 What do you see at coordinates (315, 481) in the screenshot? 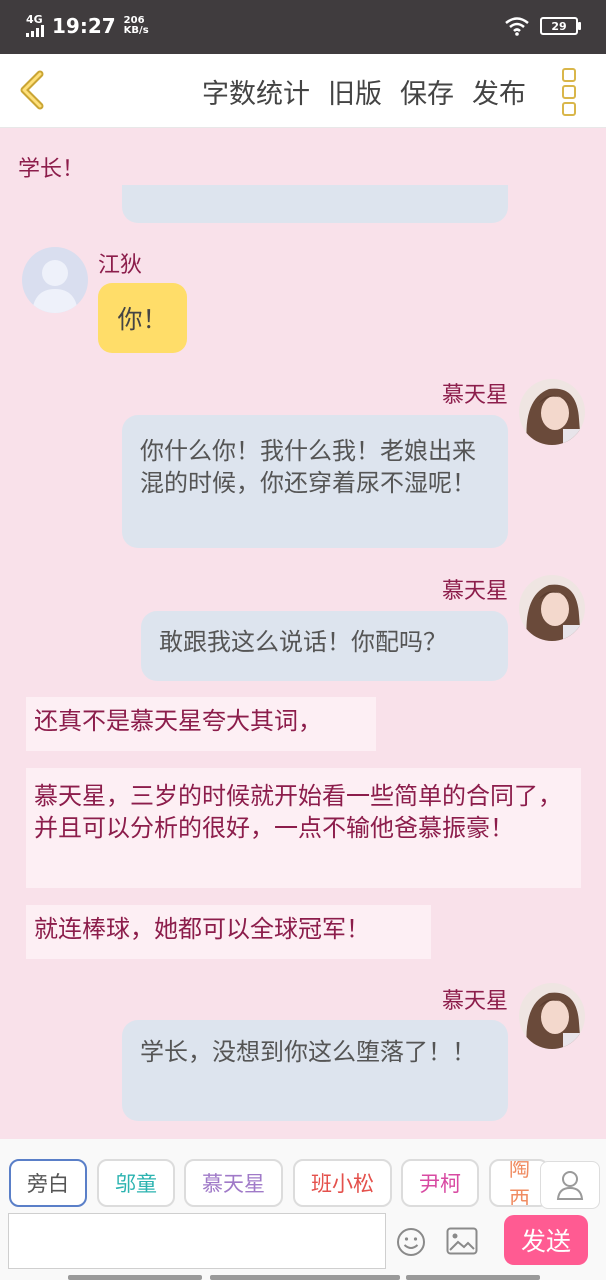
I see `message-bubble: 你什么你！我什么我！老娘出来混的时候，你还穿着尿不湿呢！` at bounding box center [315, 481].